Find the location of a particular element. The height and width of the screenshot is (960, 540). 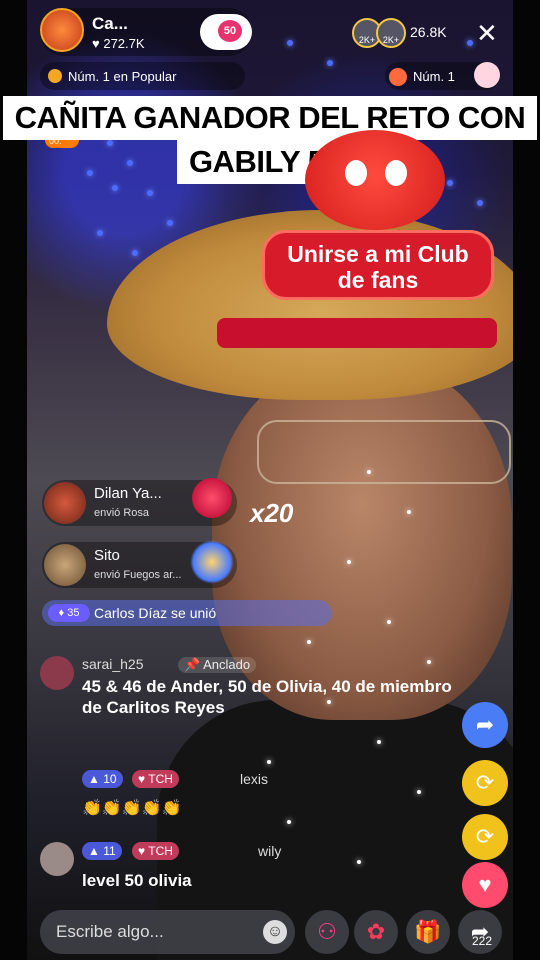

join-notification: ♦ 35 Carlos Díaz se unió is located at coordinates (187, 613).